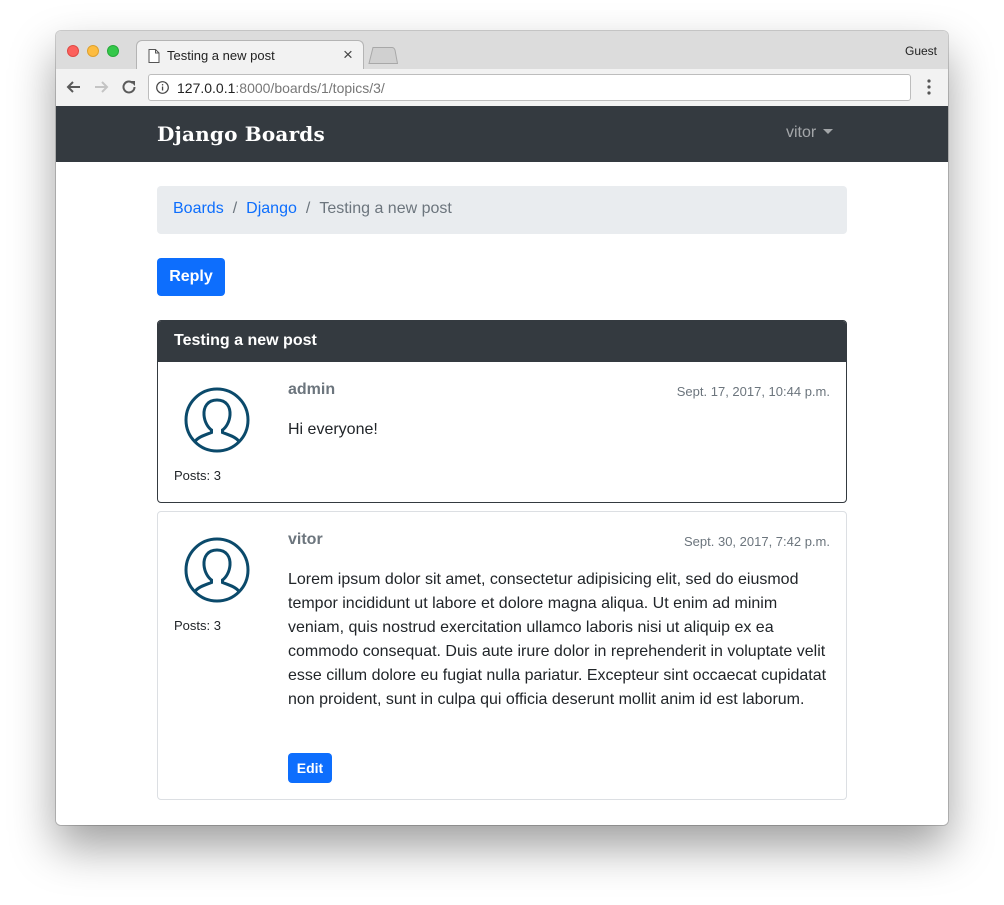 The height and width of the screenshot is (905, 1004). Describe the element at coordinates (93, 51) in the screenshot. I see `minimize-window-button` at that location.